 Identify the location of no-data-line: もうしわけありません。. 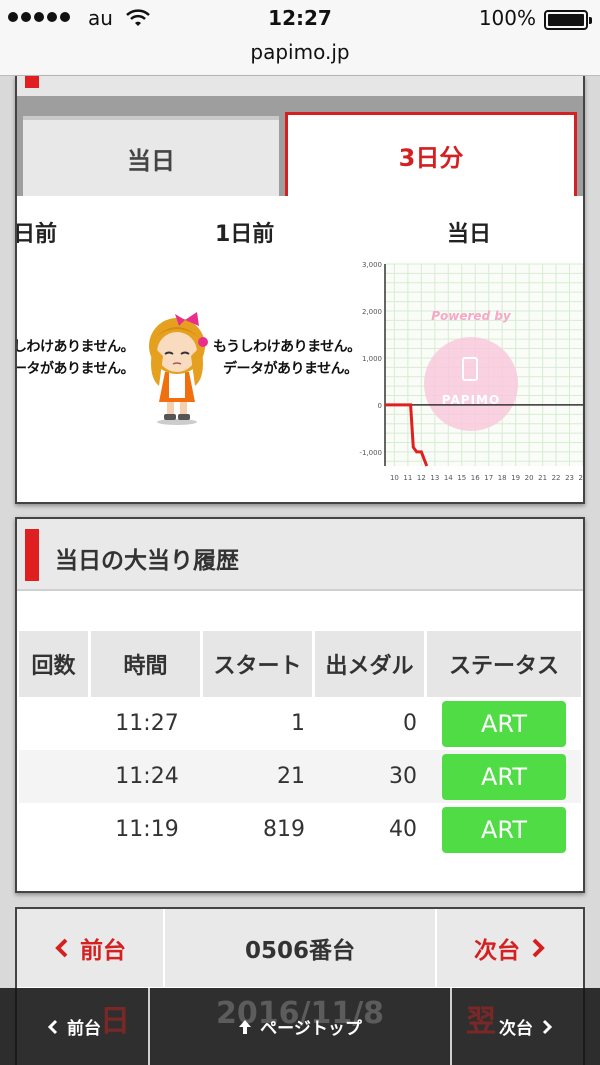
(287, 347).